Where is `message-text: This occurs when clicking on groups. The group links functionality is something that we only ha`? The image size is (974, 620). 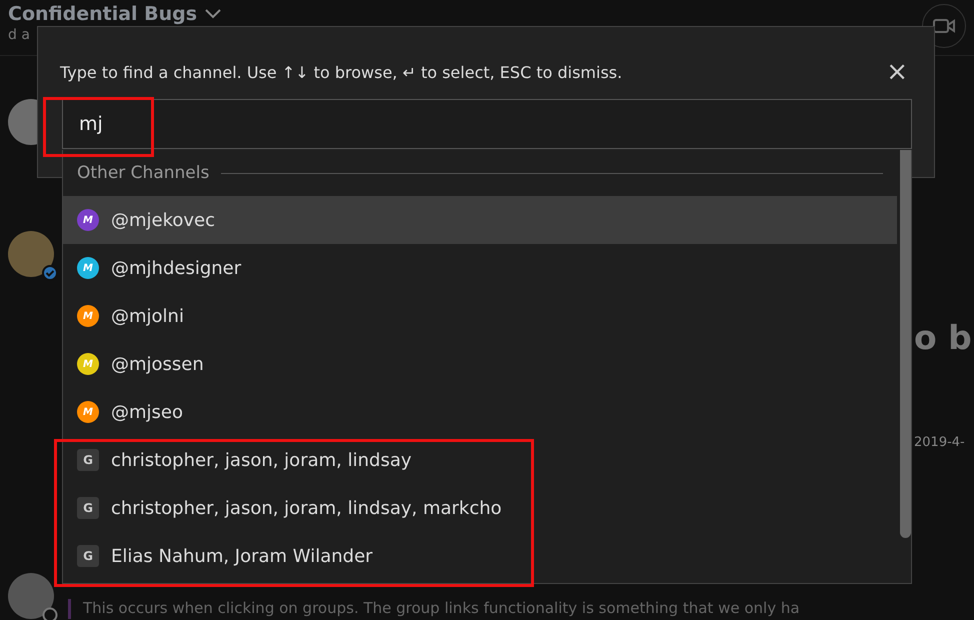 message-text: This occurs when clicking on groups. The group links functionality is something that we only ha is located at coordinates (434, 609).